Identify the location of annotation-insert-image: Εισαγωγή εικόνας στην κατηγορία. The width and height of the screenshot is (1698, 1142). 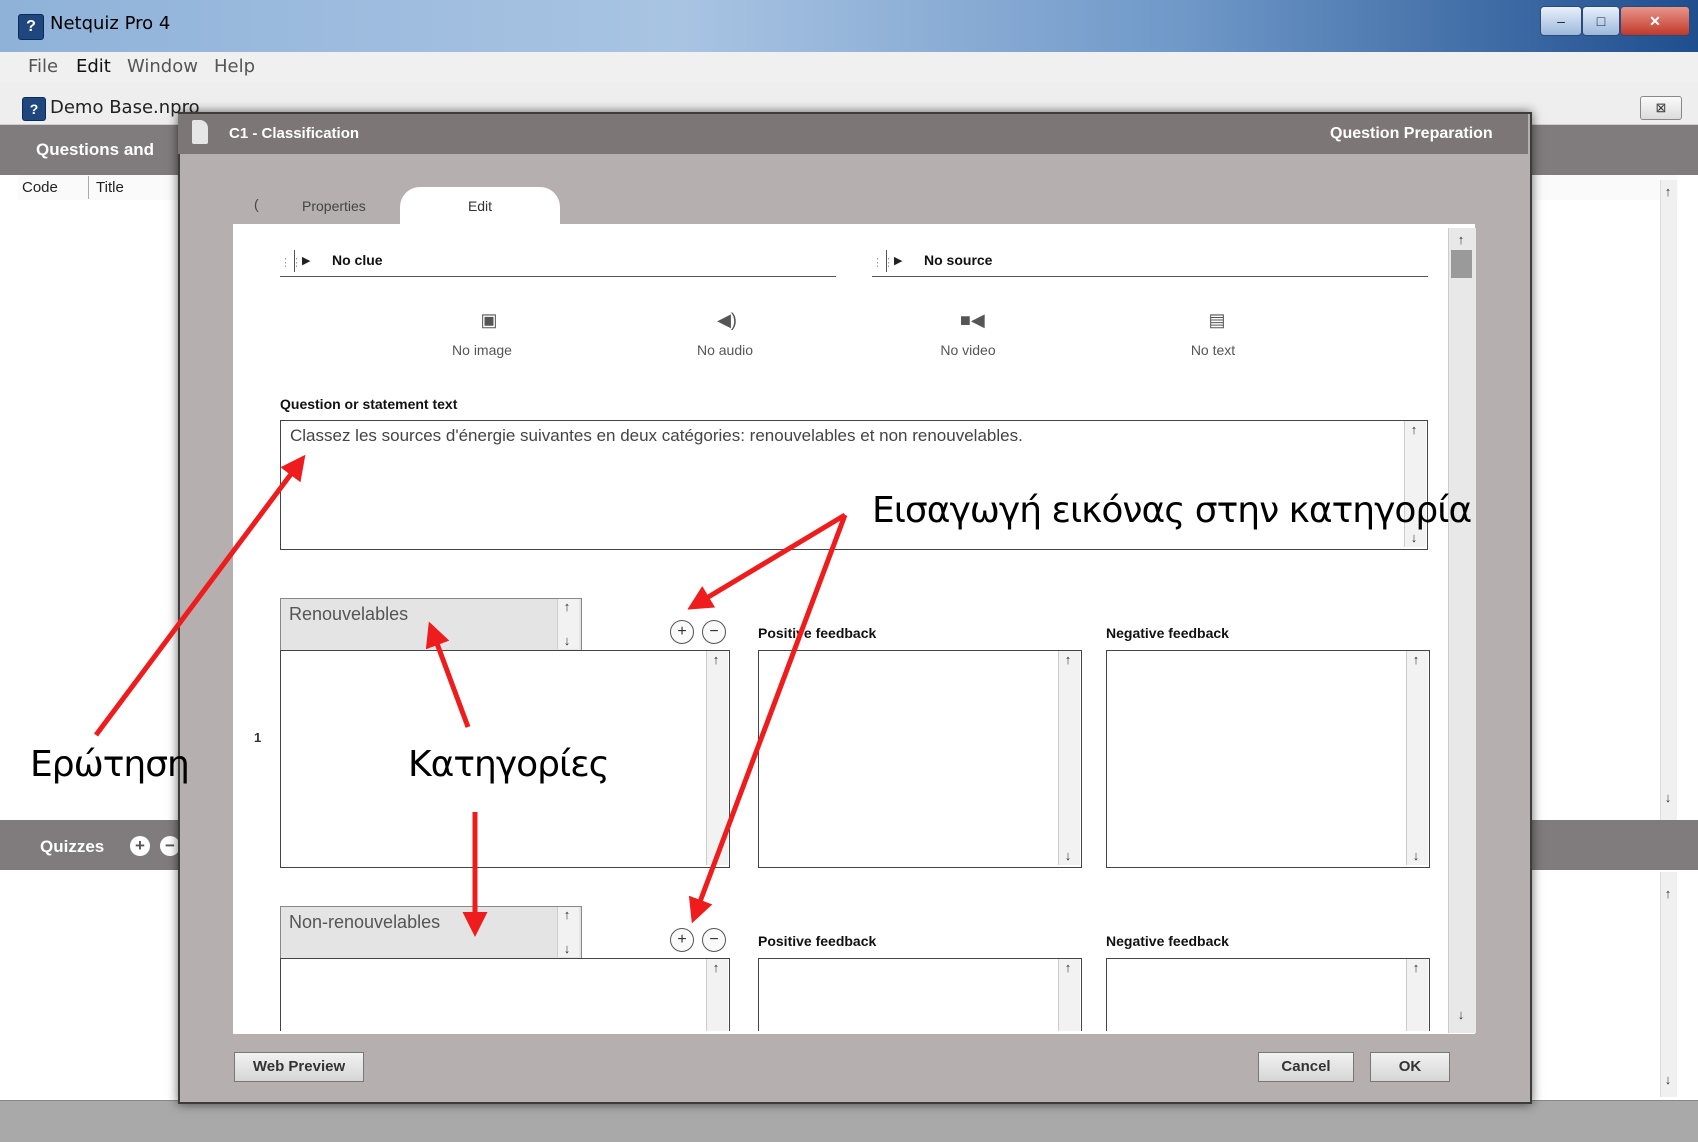
(1172, 510).